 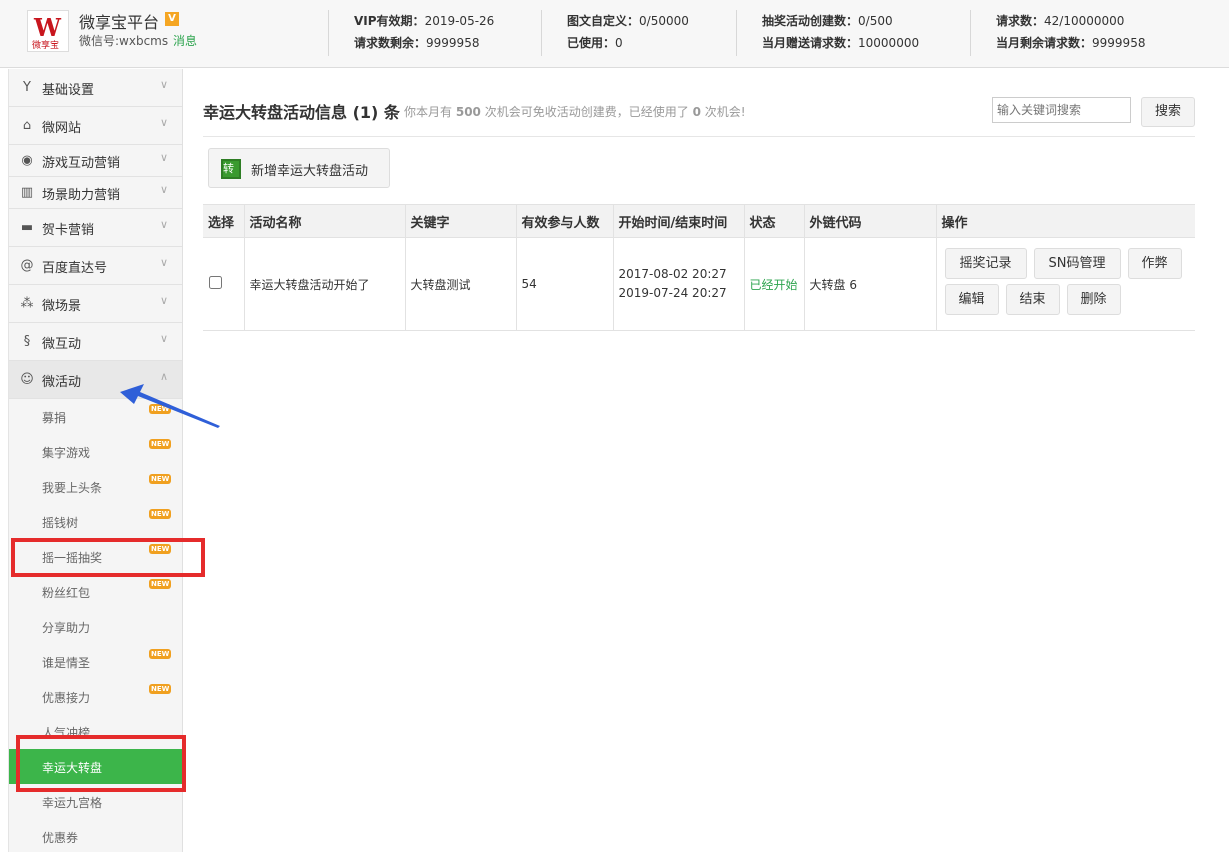 What do you see at coordinates (27, 87) in the screenshot?
I see `tools-icon: Y` at bounding box center [27, 87].